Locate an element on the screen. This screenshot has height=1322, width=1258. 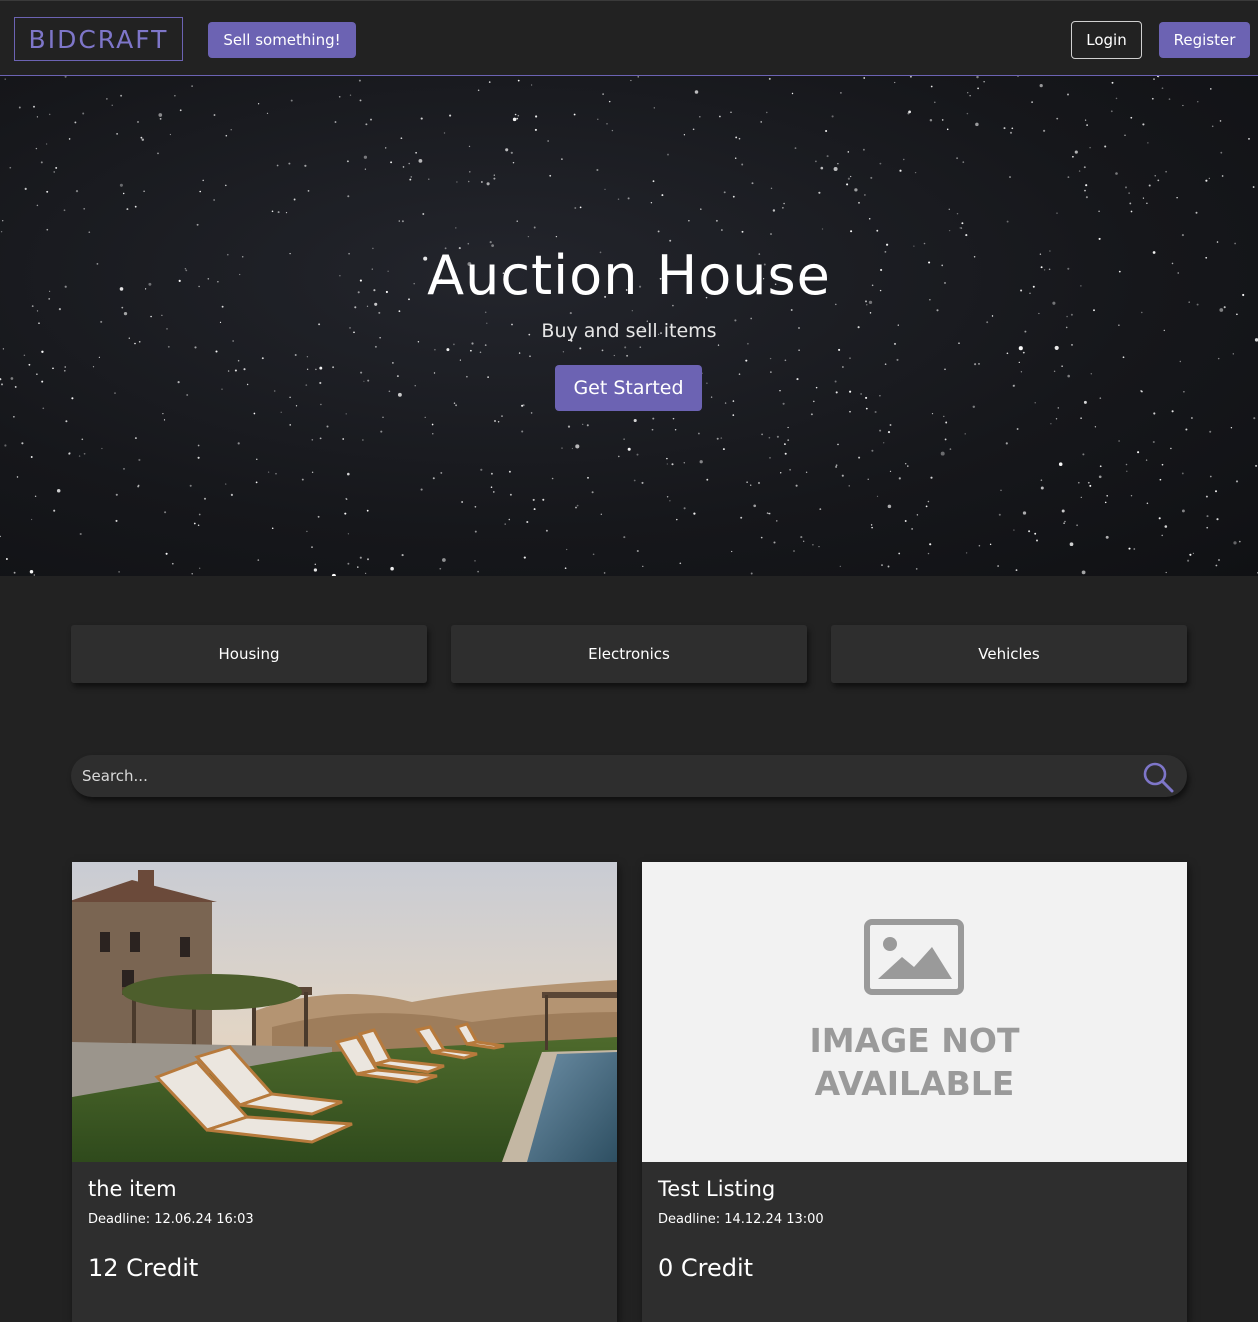
sell-something-button: Sell something! is located at coordinates (282, 40).